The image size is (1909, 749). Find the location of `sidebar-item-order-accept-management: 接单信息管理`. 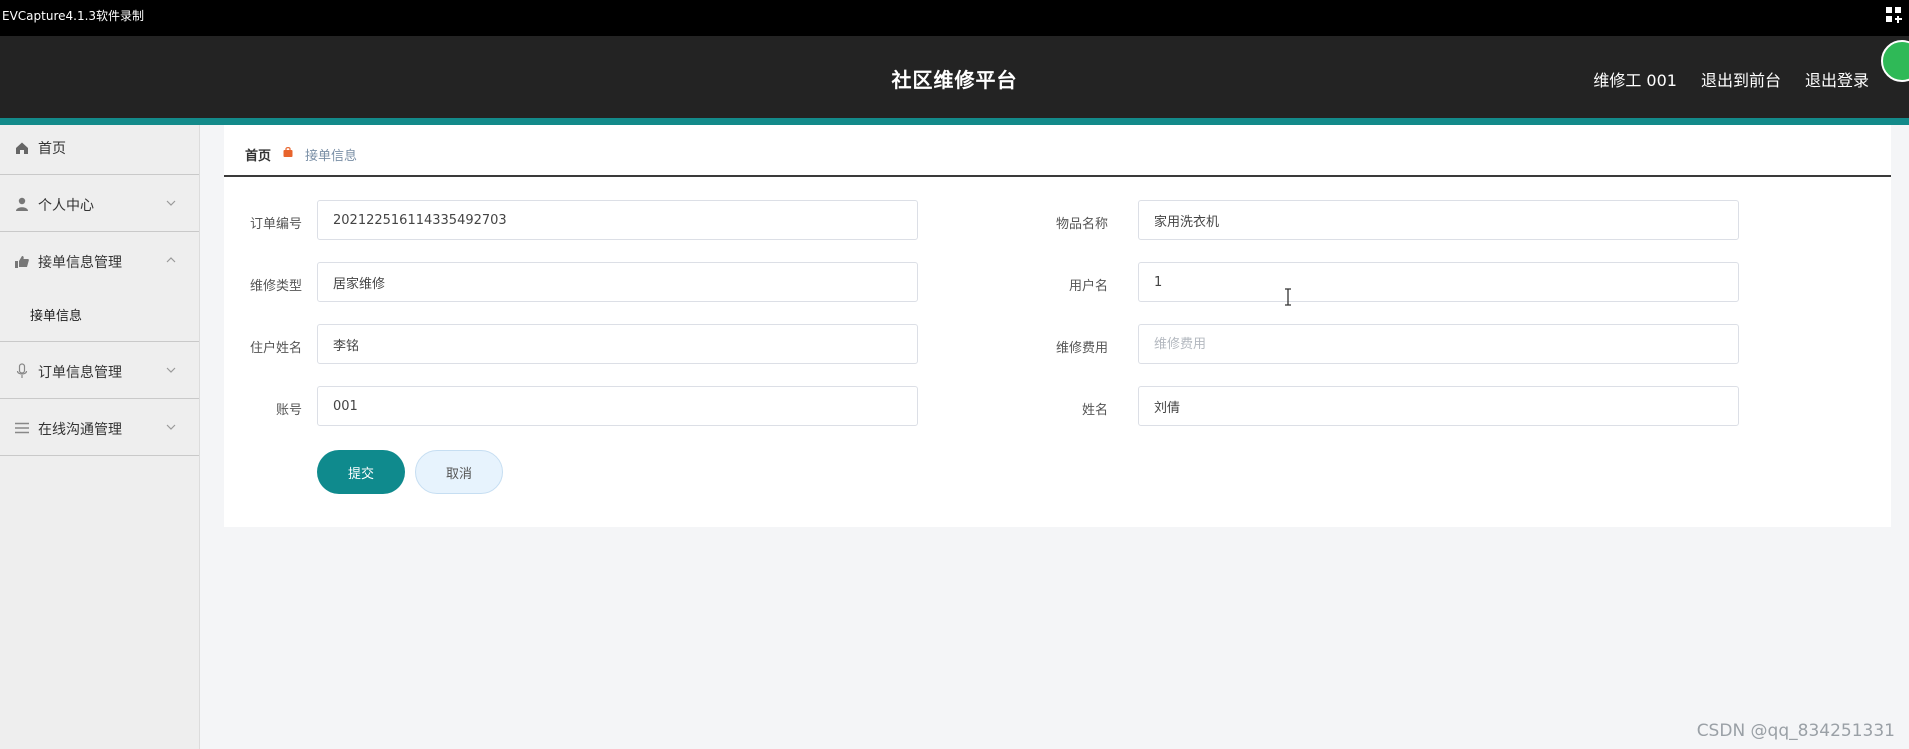

sidebar-item-order-accept-management: 接单信息管理 is located at coordinates (99, 260).